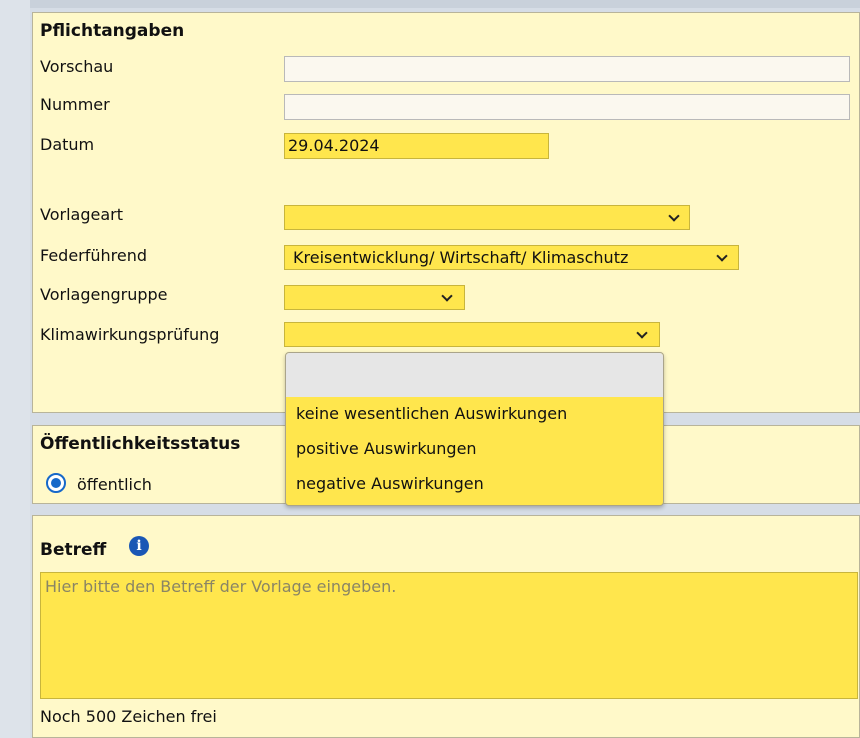  I want to click on radio-selected-dot, so click(56, 483).